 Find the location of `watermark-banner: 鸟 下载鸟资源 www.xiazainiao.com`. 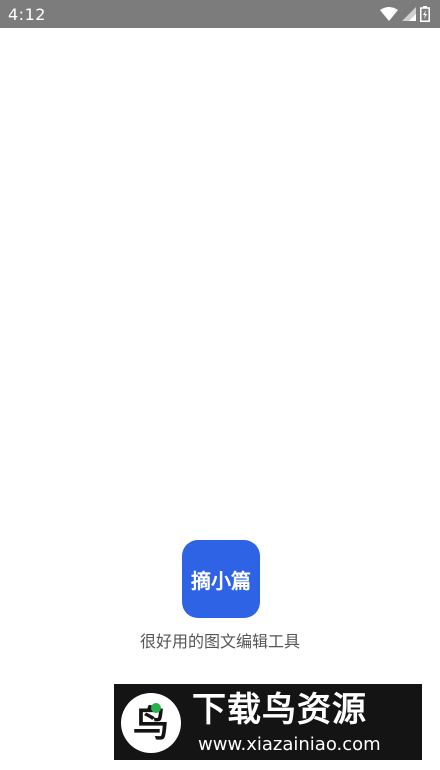

watermark-banner: 鸟 下载鸟资源 www.xiazainiao.com is located at coordinates (268, 722).